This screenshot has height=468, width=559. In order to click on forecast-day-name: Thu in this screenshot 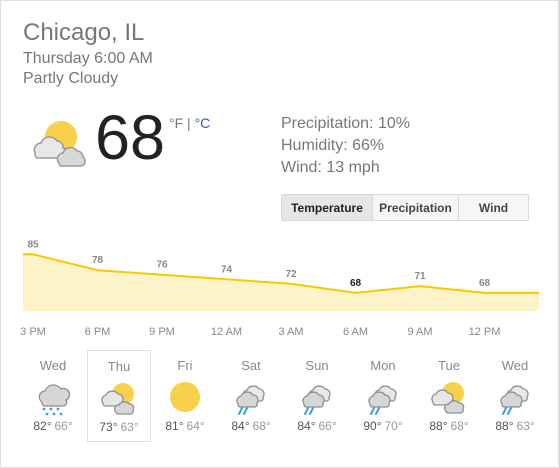, I will do `click(119, 366)`.